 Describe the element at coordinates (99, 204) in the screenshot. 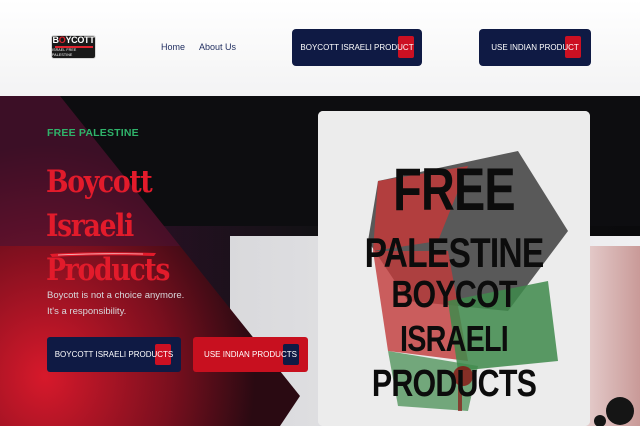

I see `hero-title-line-1: Boycott Israeli` at that location.